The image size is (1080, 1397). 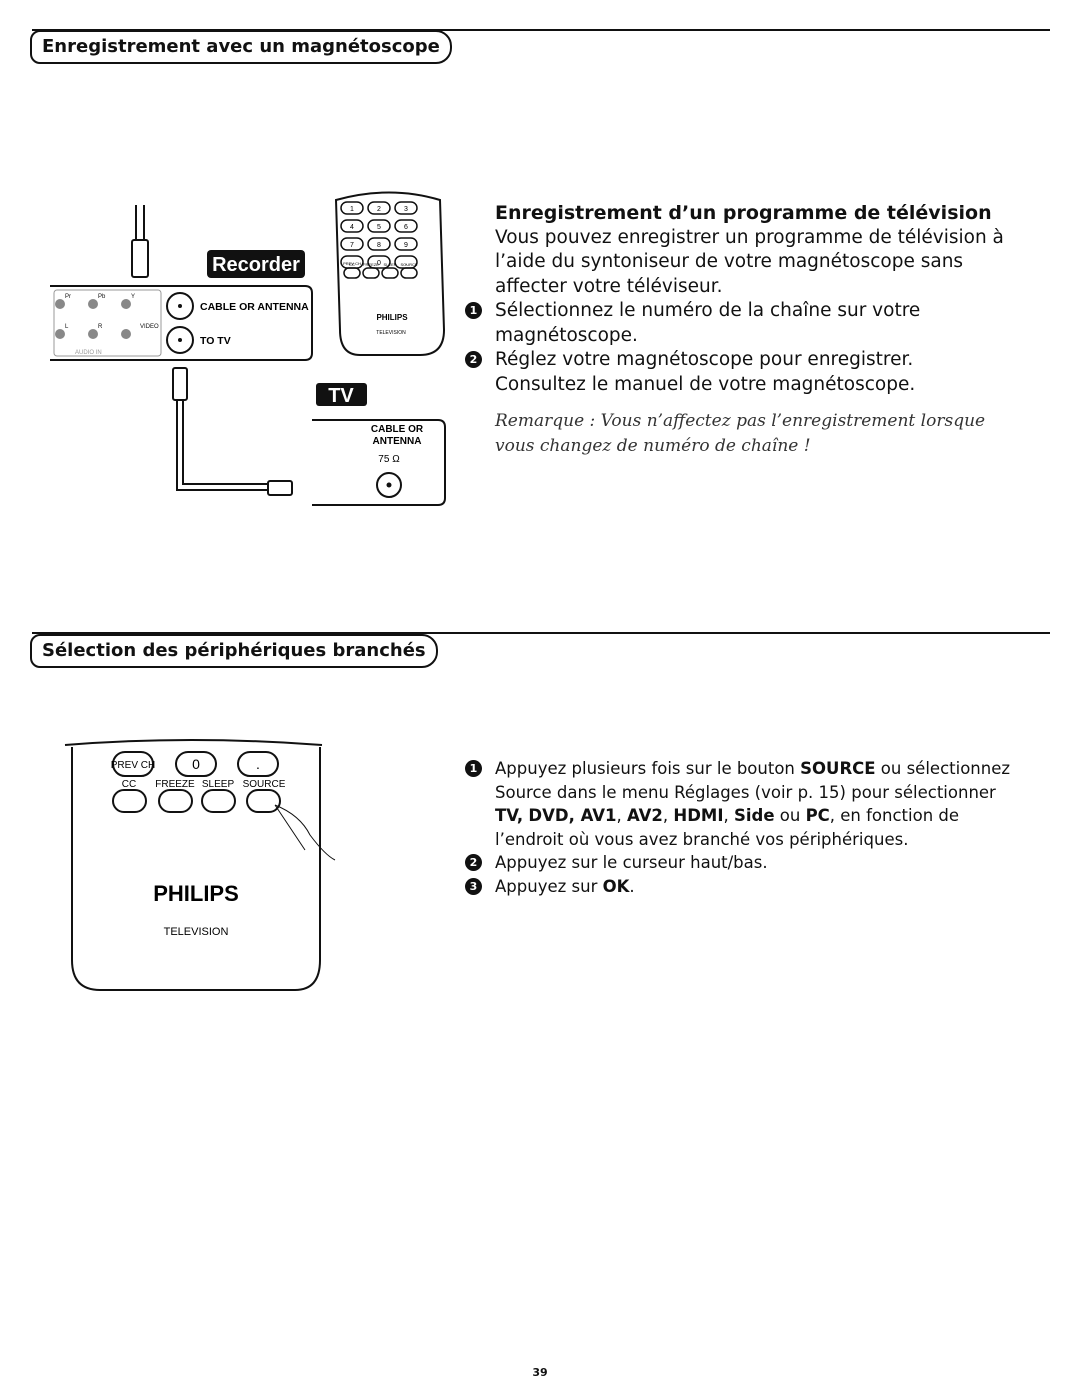 What do you see at coordinates (305, 832) in the screenshot?
I see `hand-pointer-icon` at bounding box center [305, 832].